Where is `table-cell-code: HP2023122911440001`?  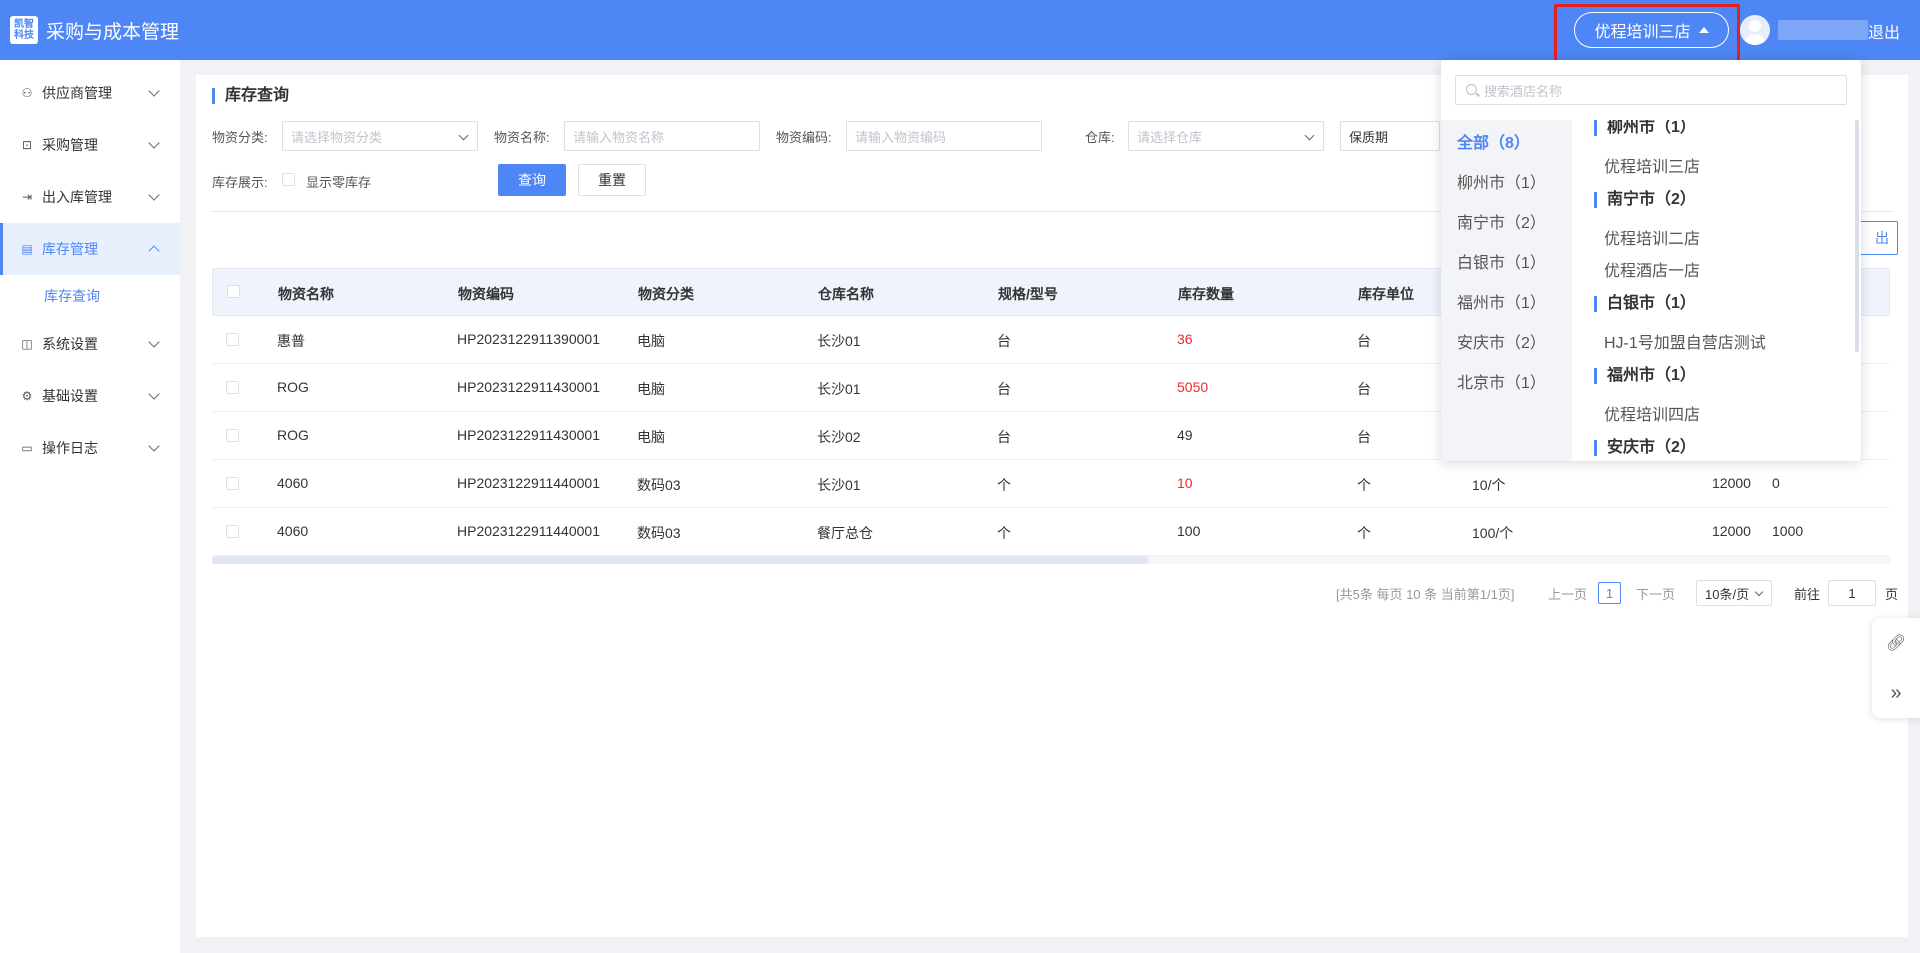
table-cell-code: HP2023122911440001 is located at coordinates (528, 483).